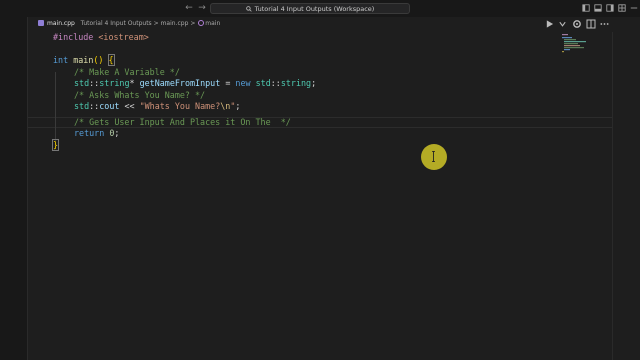 The height and width of the screenshot is (360, 640). I want to click on tab-main-cpp: main.cpp, so click(61, 23).